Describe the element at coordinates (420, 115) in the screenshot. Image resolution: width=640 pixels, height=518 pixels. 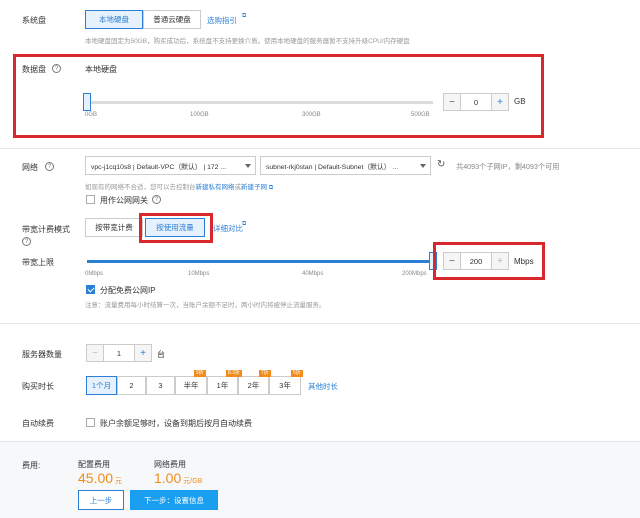
I see `data-disk-tick: 500GB` at that location.